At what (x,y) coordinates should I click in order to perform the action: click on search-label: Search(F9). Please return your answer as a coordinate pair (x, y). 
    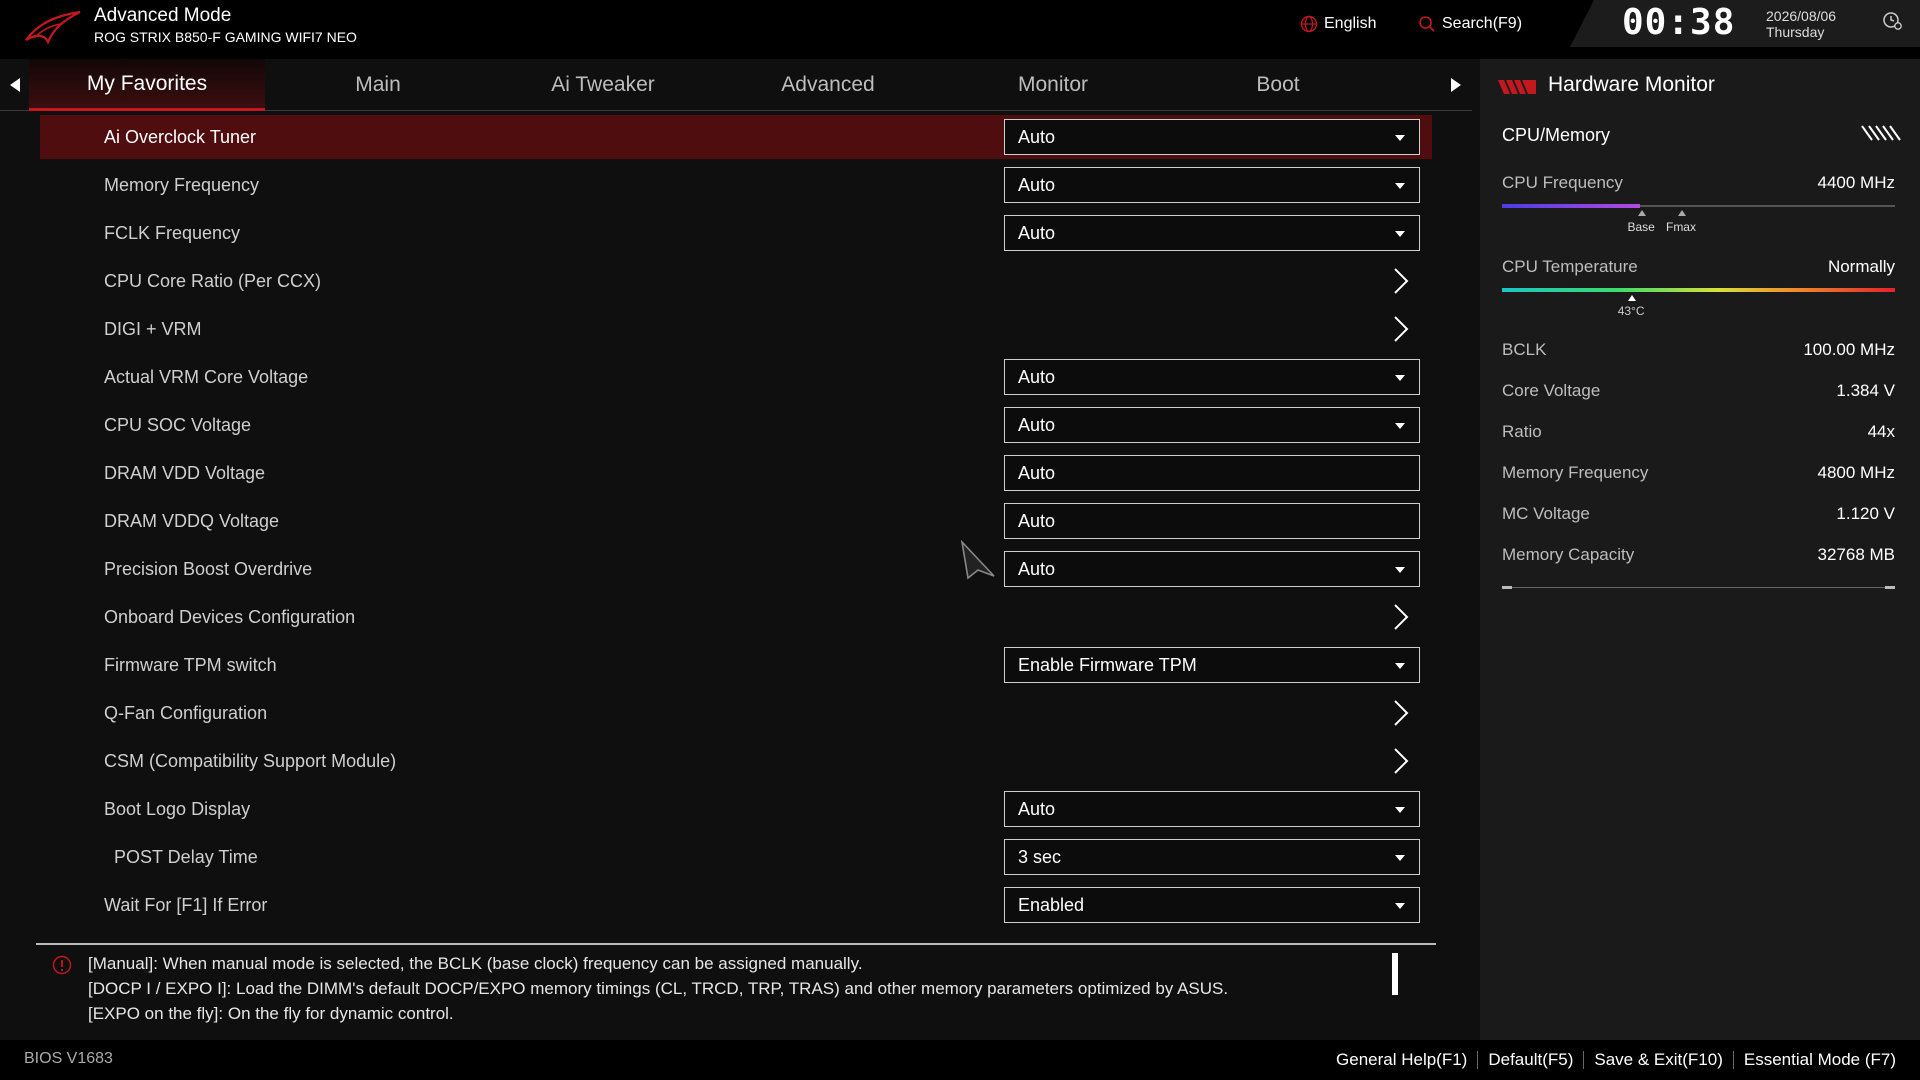
    Looking at the image, I should click on (1482, 23).